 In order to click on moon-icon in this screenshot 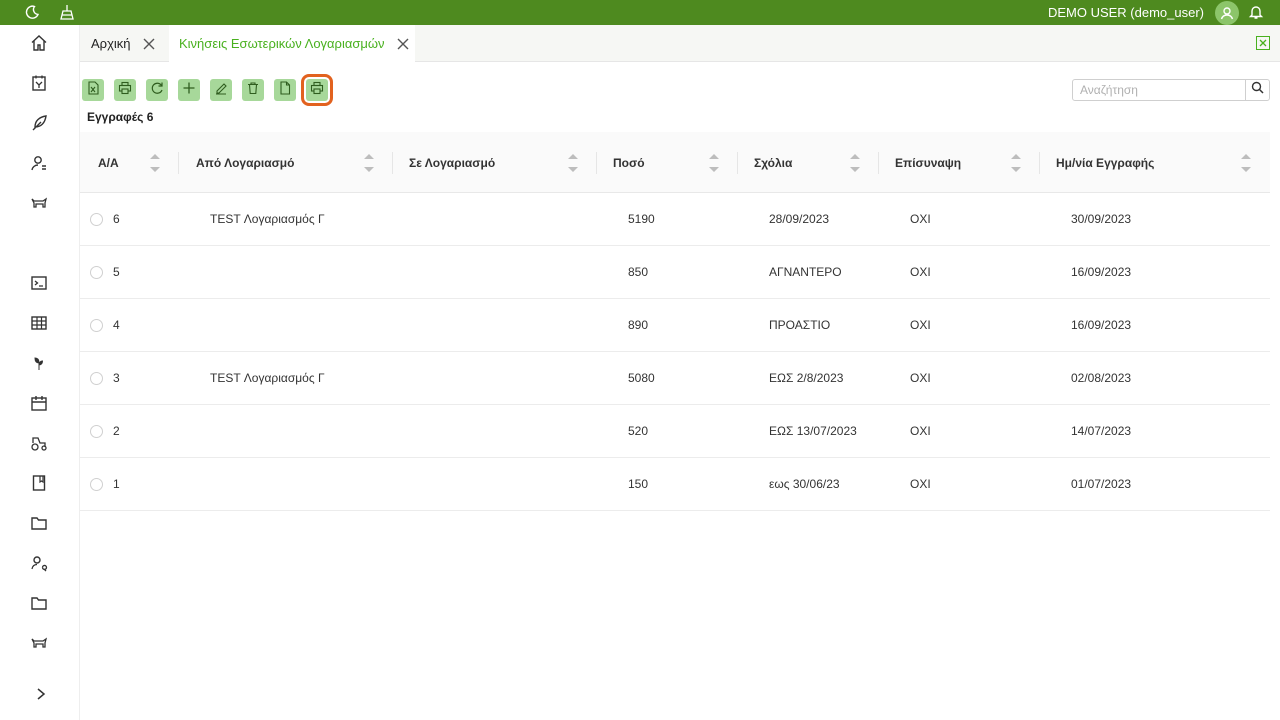, I will do `click(32, 12)`.